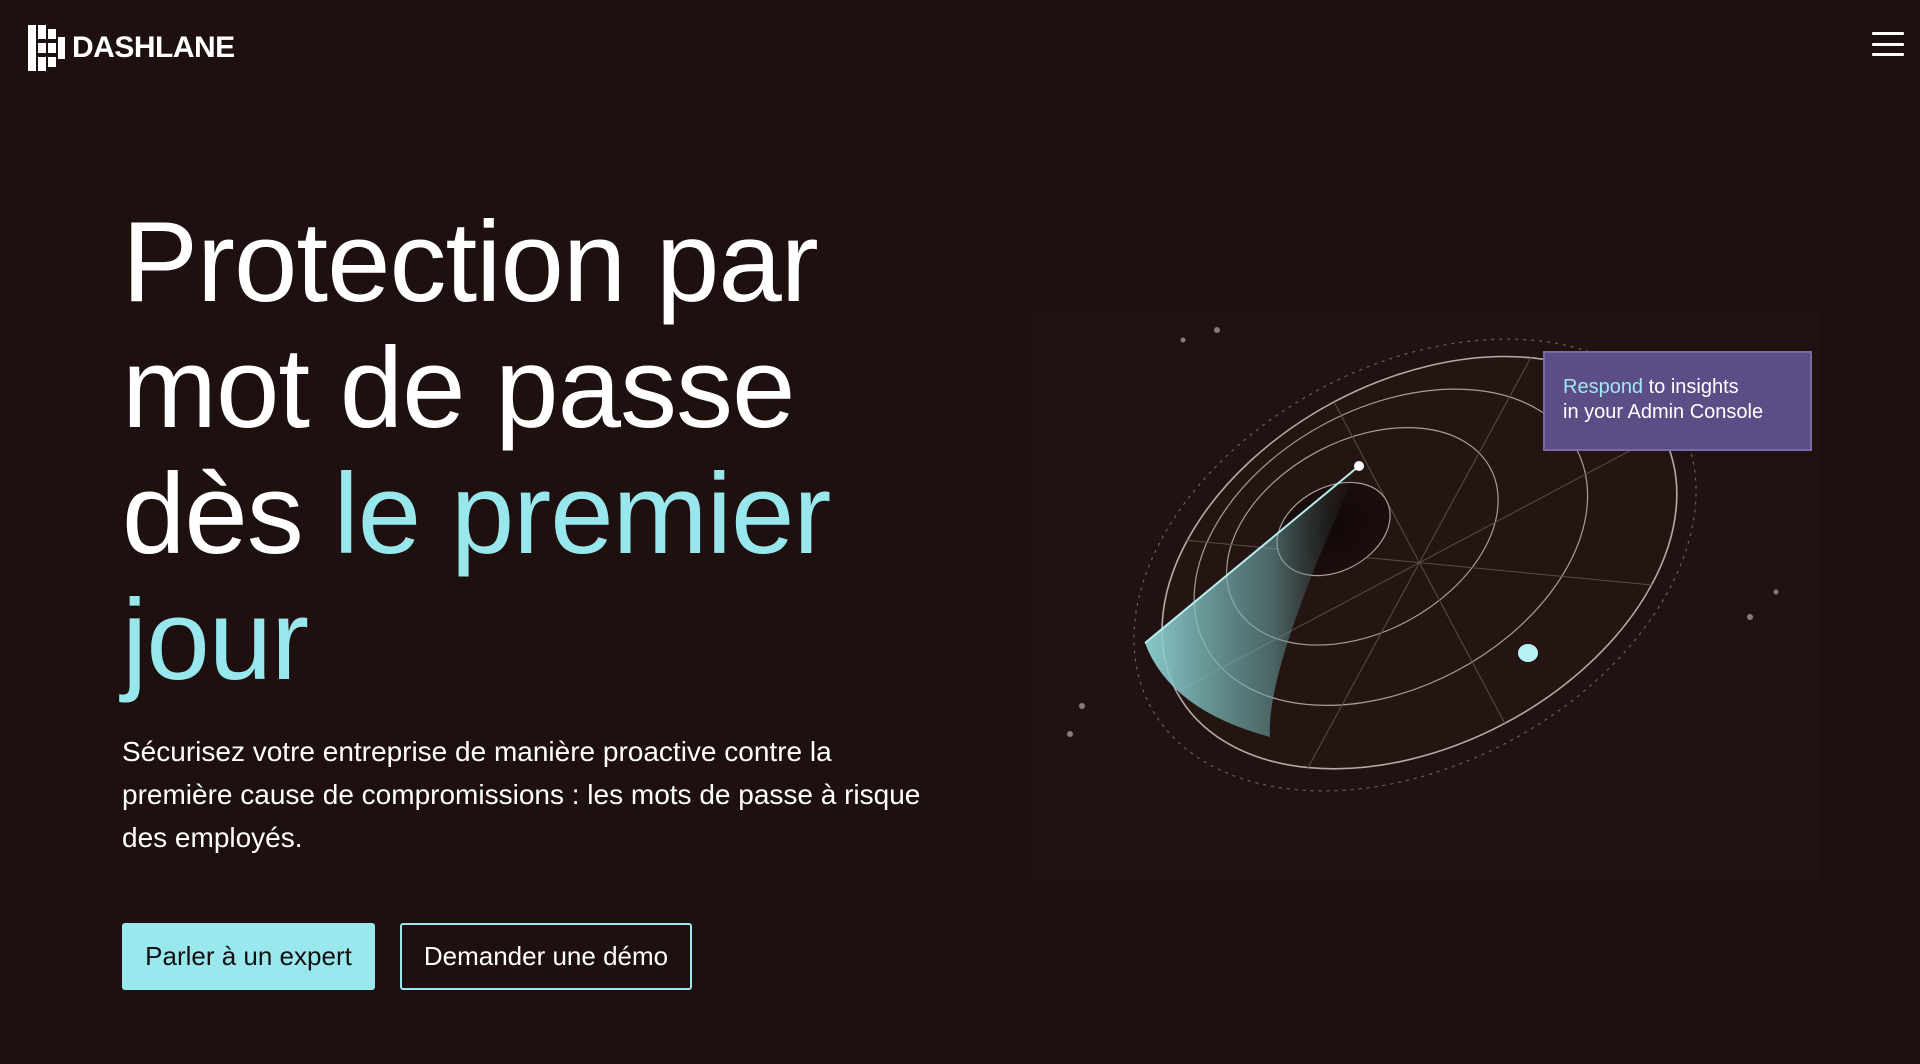  What do you see at coordinates (546, 956) in the screenshot?
I see `request-demo-button: Demander une démo` at bounding box center [546, 956].